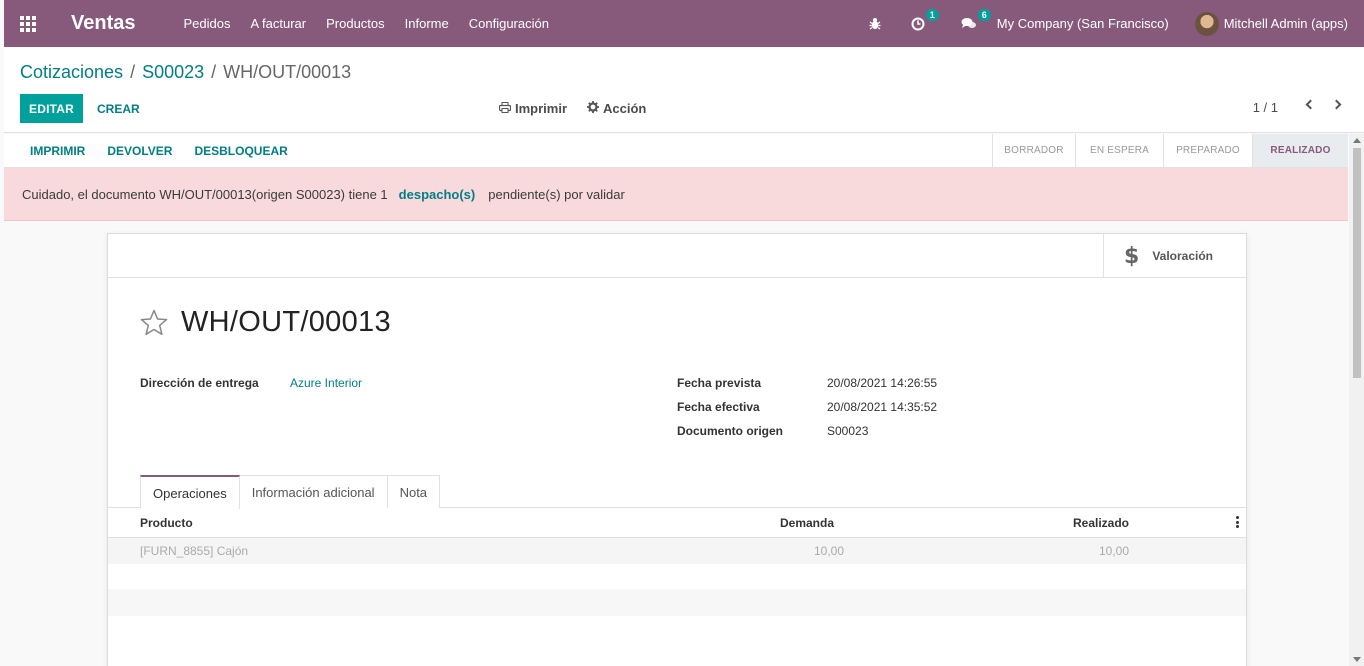  What do you see at coordinates (1238, 523) in the screenshot?
I see `optional-columns-kebab-icon` at bounding box center [1238, 523].